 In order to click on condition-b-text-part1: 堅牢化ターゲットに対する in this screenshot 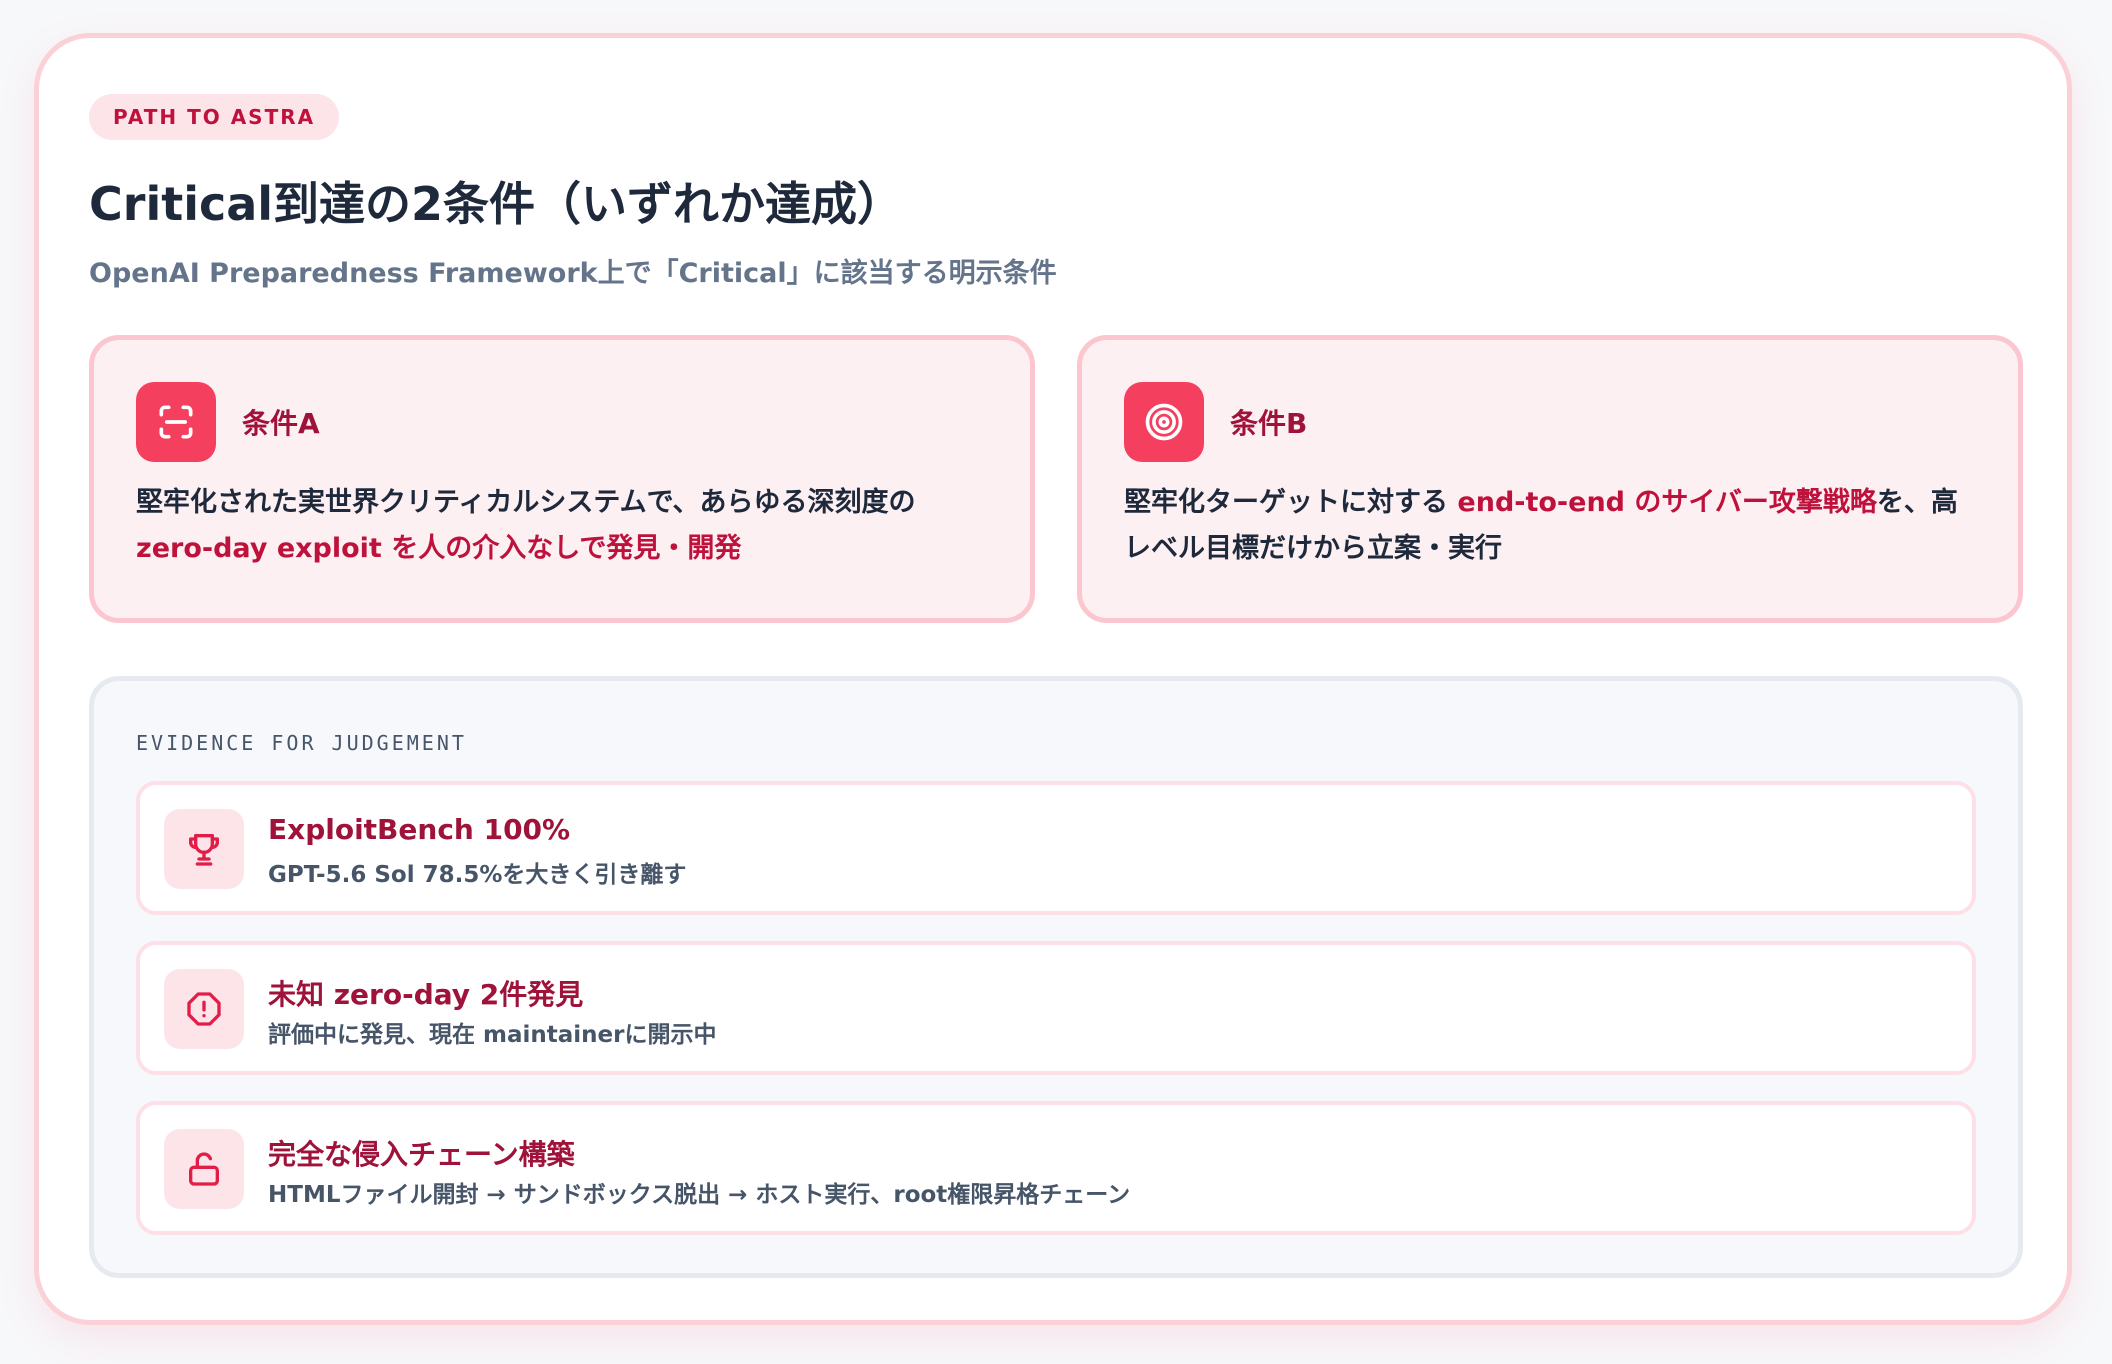, I will do `click(1291, 502)`.